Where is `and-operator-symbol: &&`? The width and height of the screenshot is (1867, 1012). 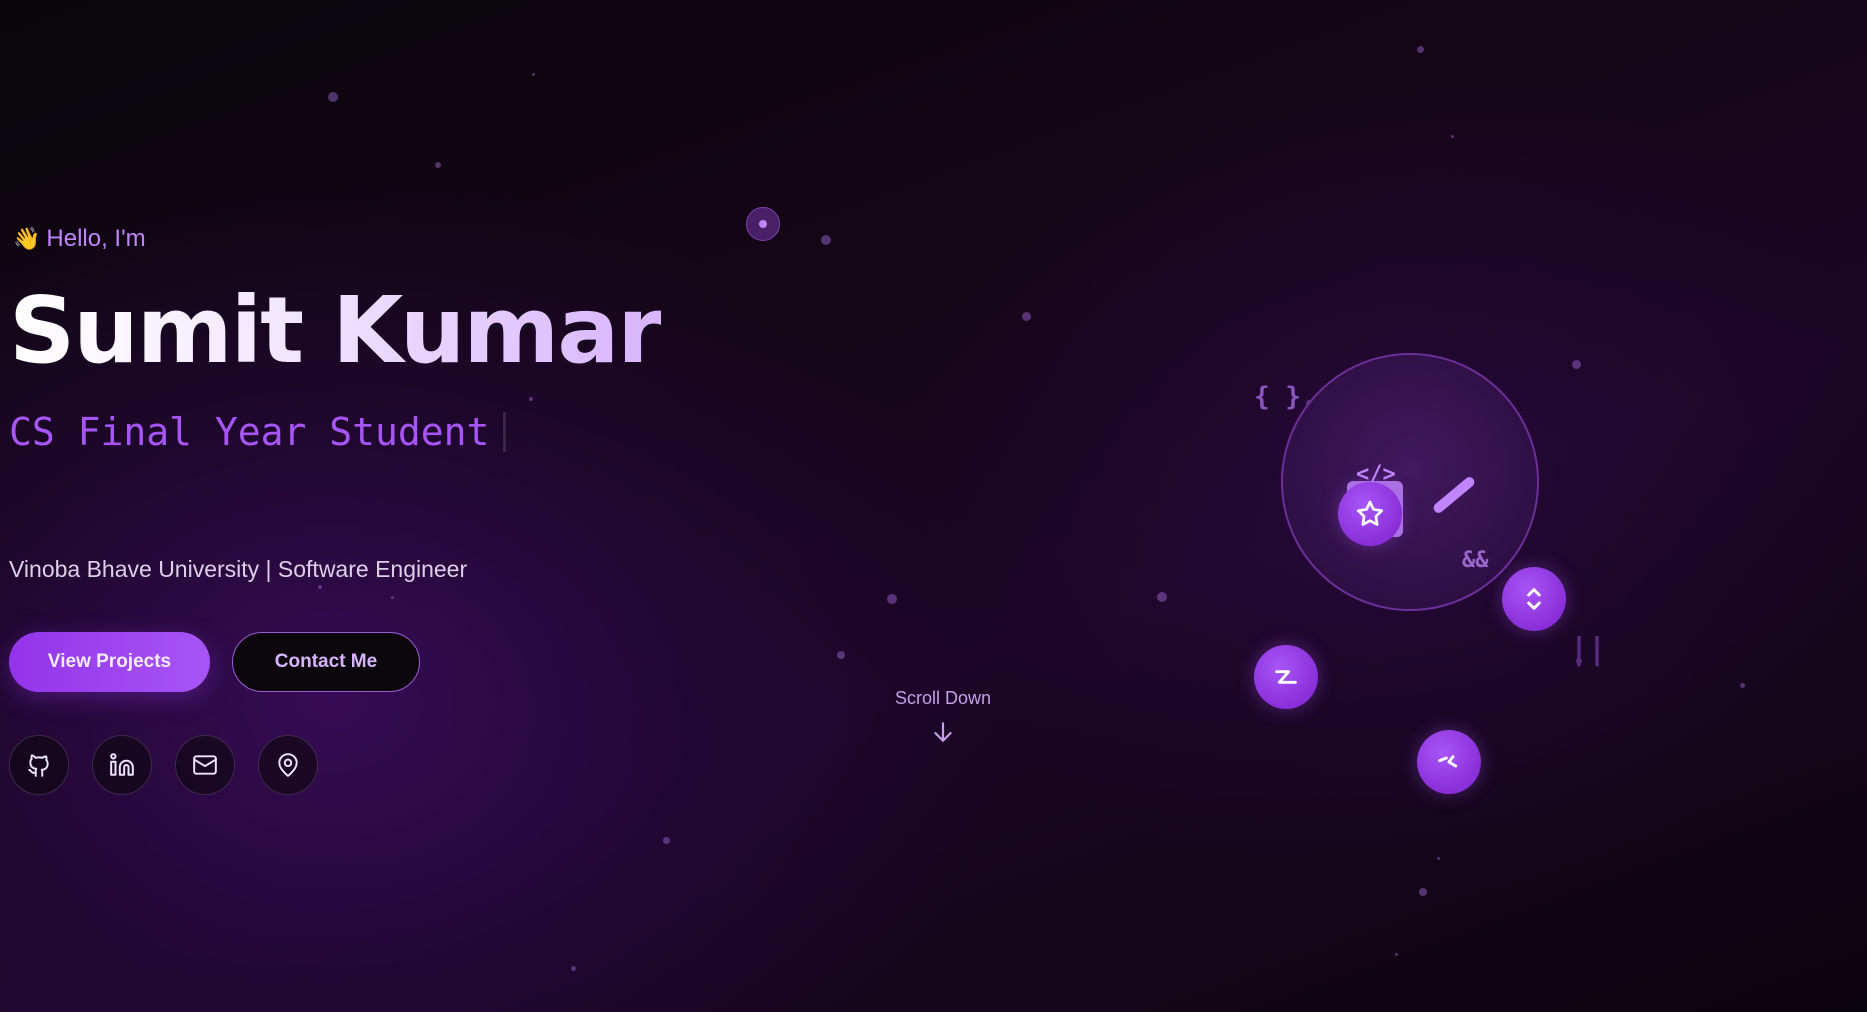
and-operator-symbol: && is located at coordinates (1475, 560).